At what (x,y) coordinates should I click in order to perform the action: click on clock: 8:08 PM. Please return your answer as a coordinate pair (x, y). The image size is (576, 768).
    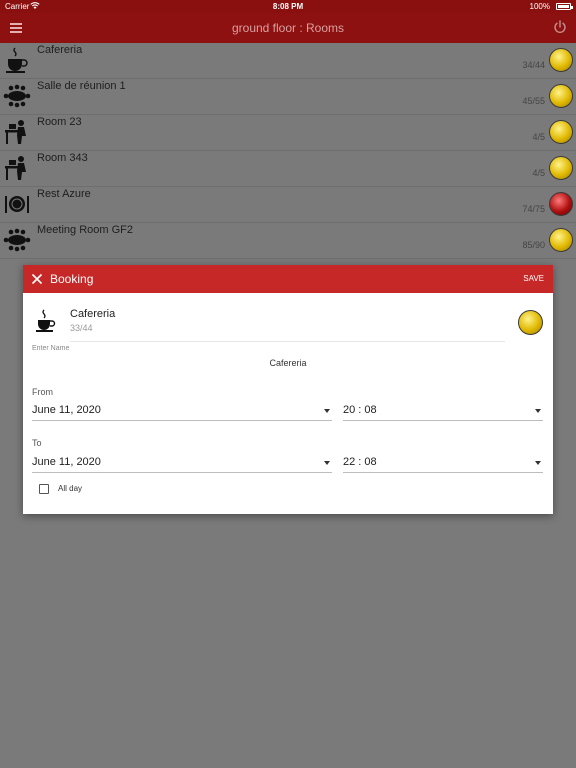
    Looking at the image, I should click on (288, 6).